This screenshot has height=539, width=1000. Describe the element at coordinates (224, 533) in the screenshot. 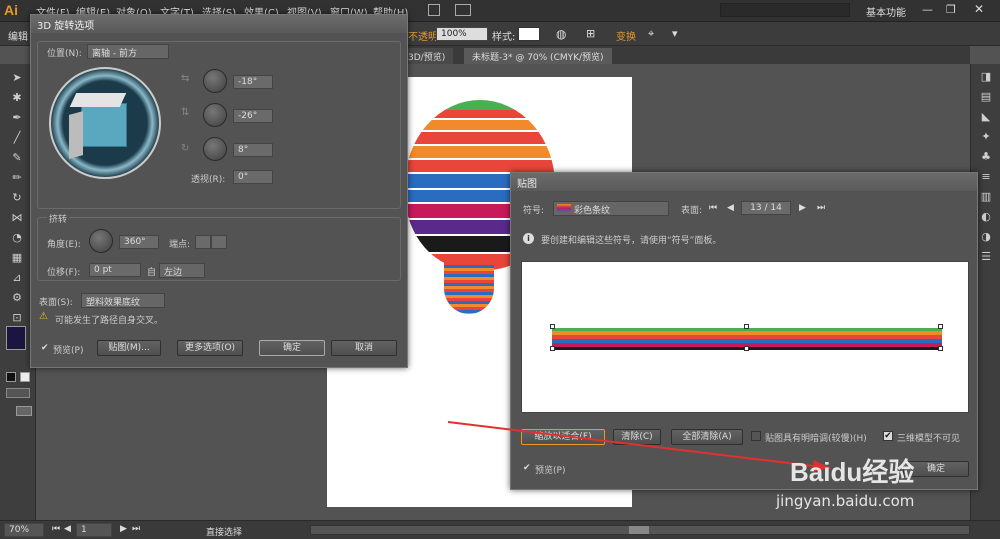

I see `current-tool-status: 直接选择` at that location.